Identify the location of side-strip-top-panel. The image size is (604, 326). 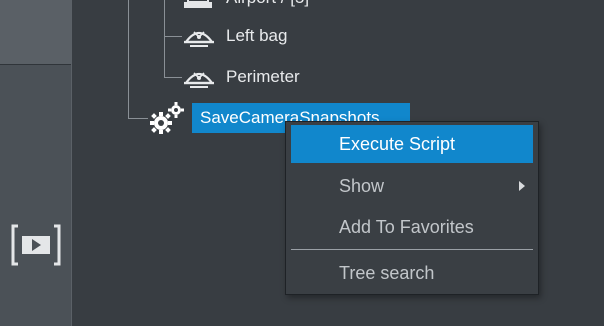
(35, 32).